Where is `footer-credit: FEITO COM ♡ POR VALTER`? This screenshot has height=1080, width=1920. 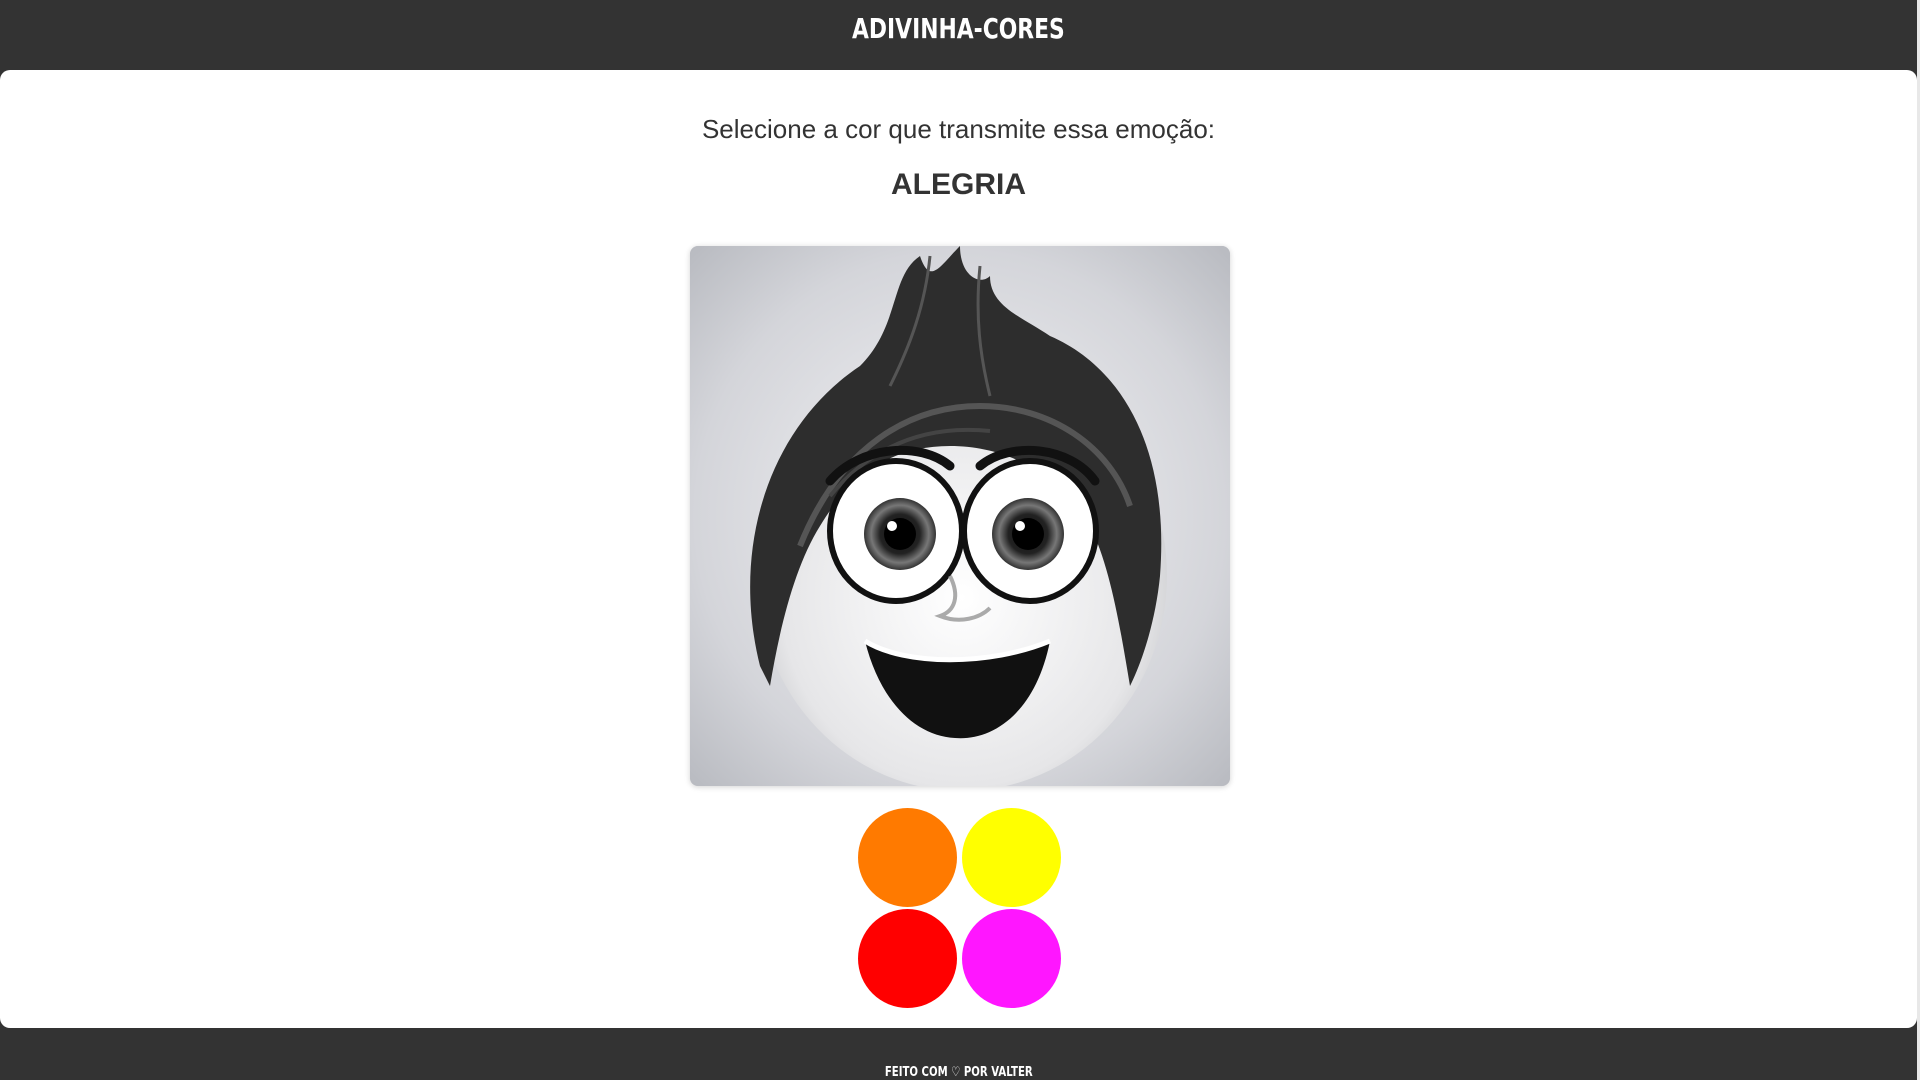
footer-credit: FEITO COM ♡ POR VALTER is located at coordinates (958, 1072).